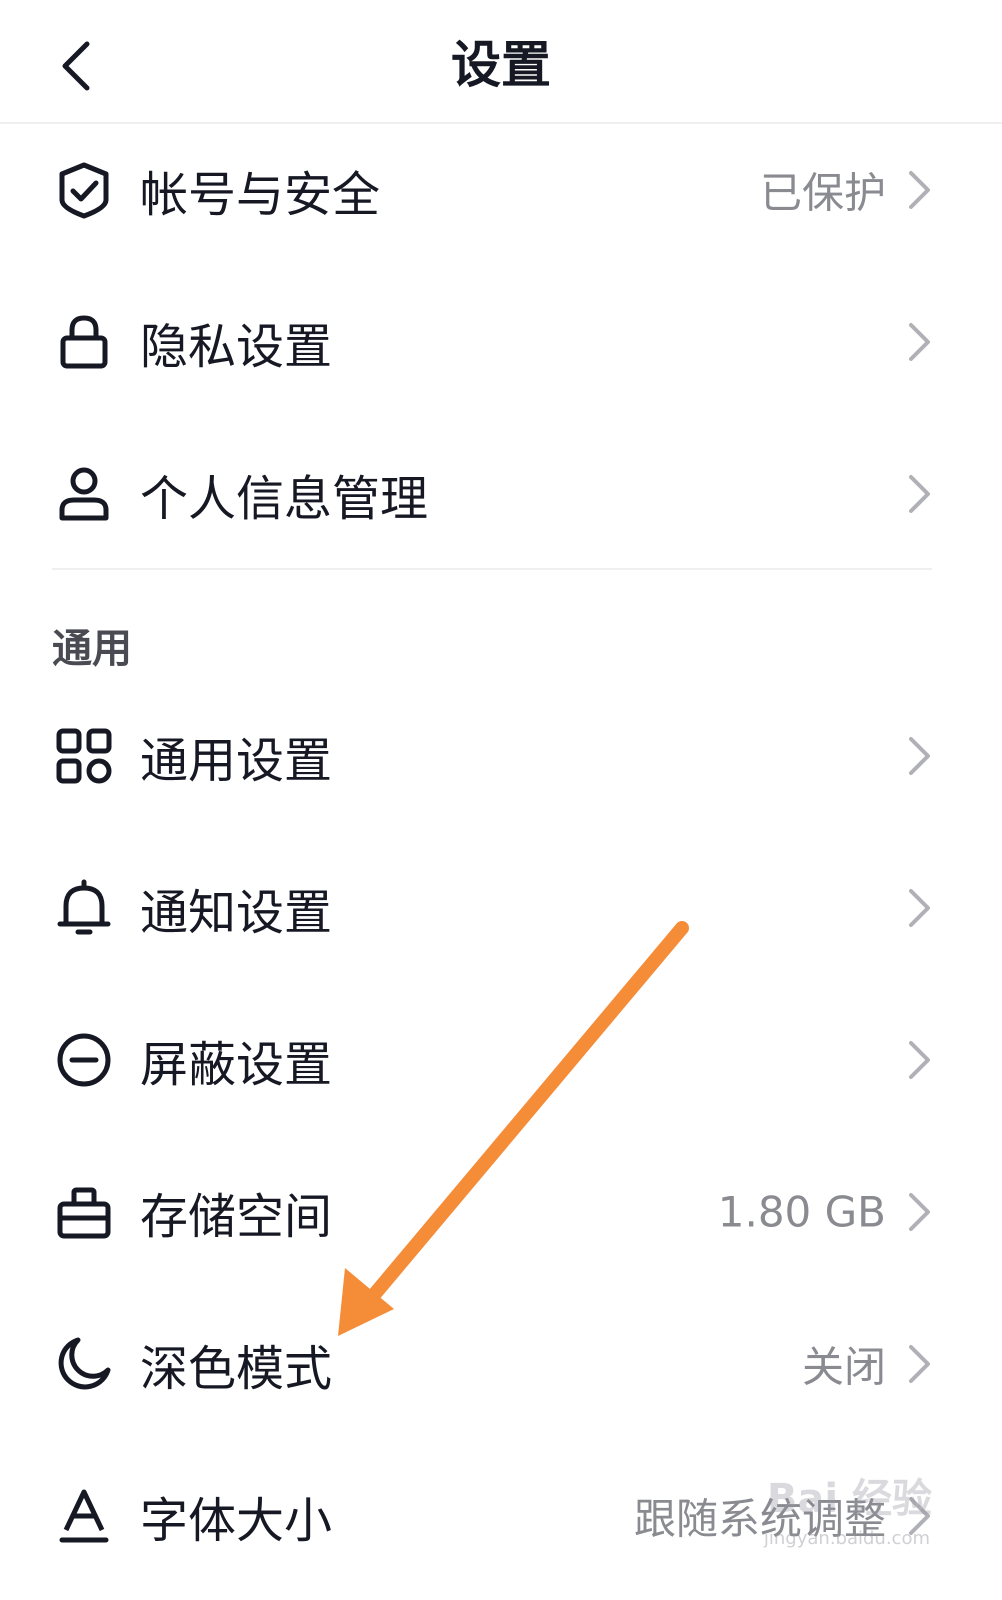 This screenshot has width=1002, height=1600. Describe the element at coordinates (236, 1217) in the screenshot. I see `row-label: 存储空间` at that location.